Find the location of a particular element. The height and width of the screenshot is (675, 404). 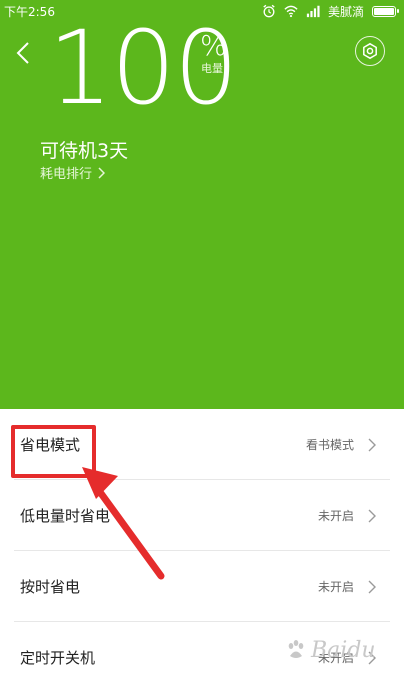

setting-row-power-saving-mode: 省电模式 看书模式 is located at coordinates (202, 444).